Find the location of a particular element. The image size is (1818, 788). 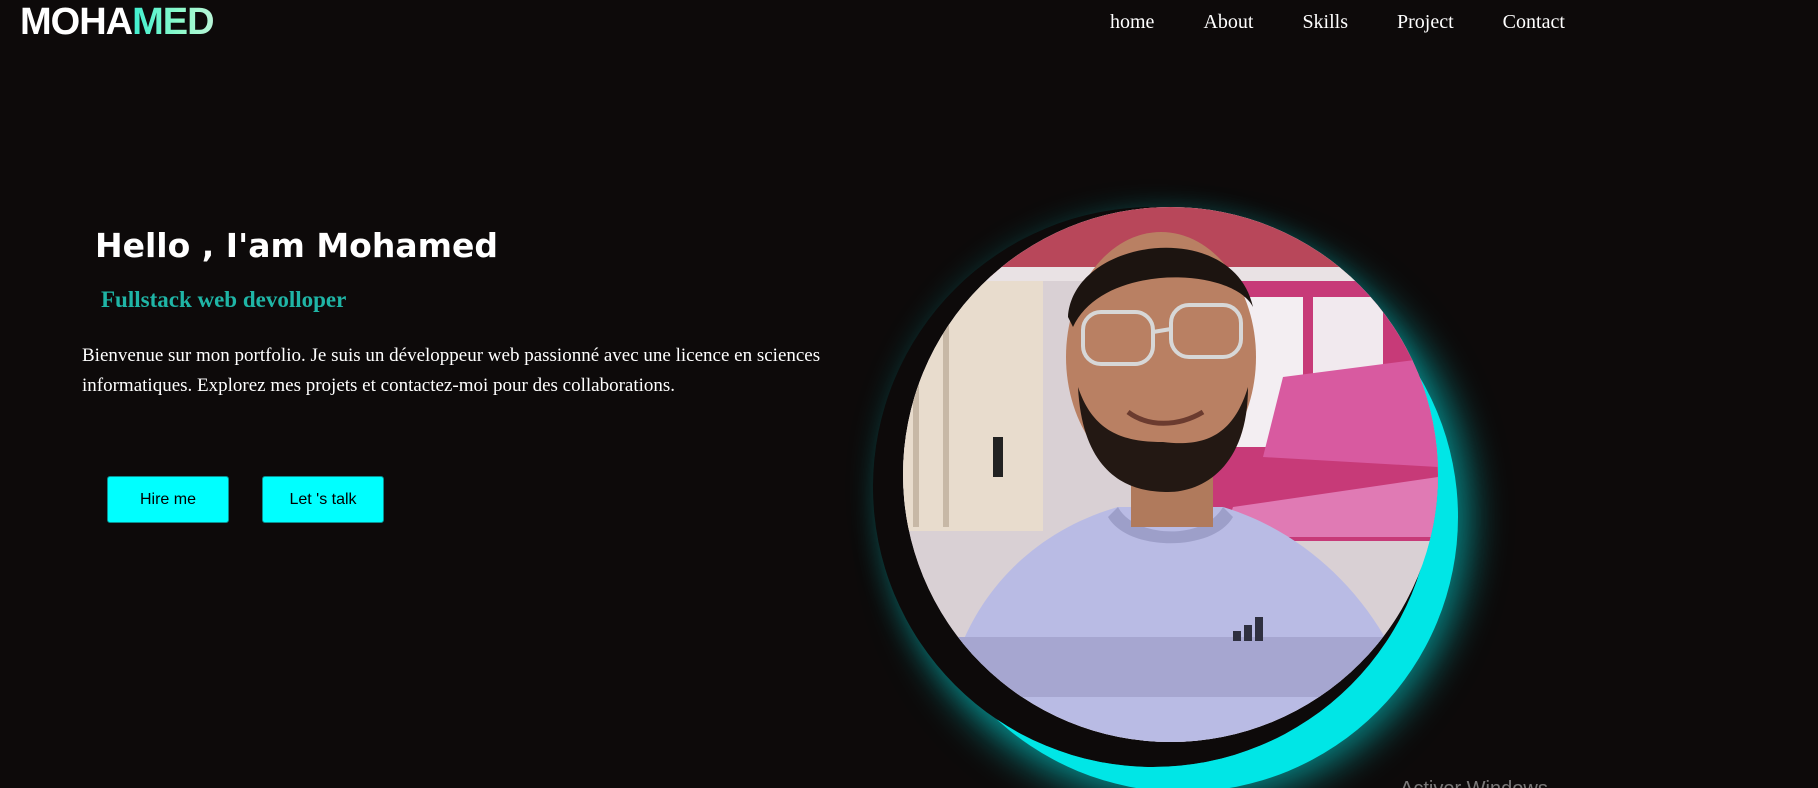

logo-text-first: MOHA is located at coordinates (76, 22).